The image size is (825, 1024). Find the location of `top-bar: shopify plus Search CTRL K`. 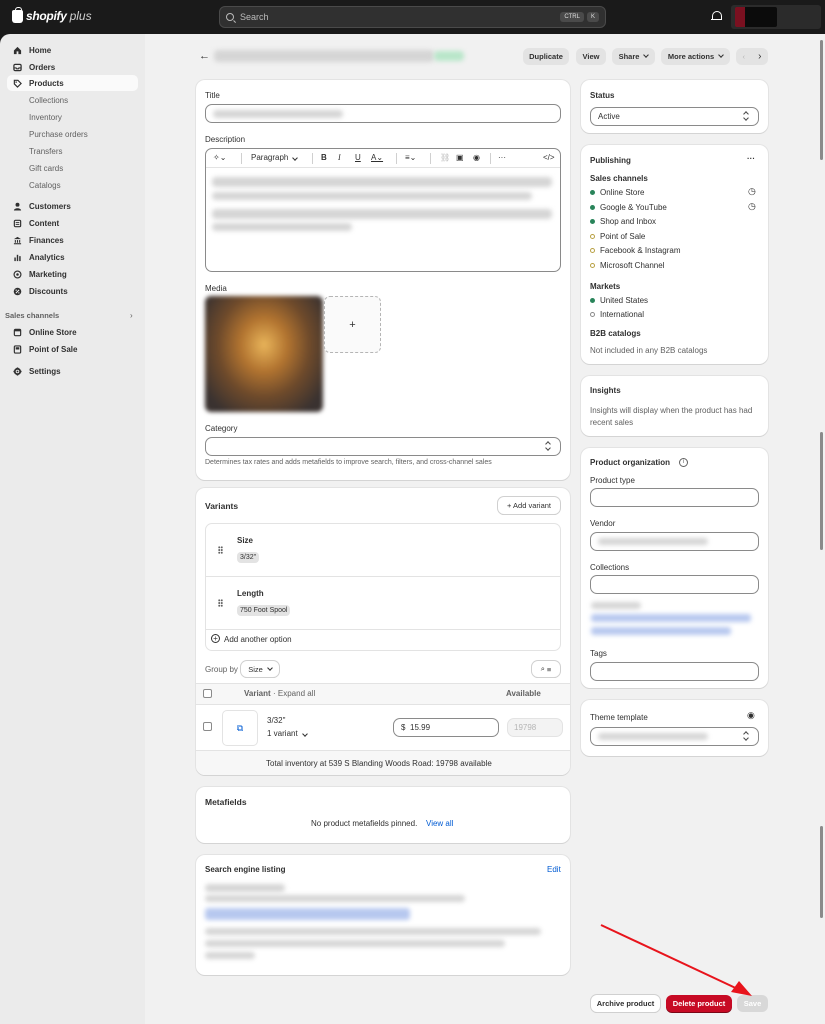

top-bar: shopify plus Search CTRL K is located at coordinates (412, 17).